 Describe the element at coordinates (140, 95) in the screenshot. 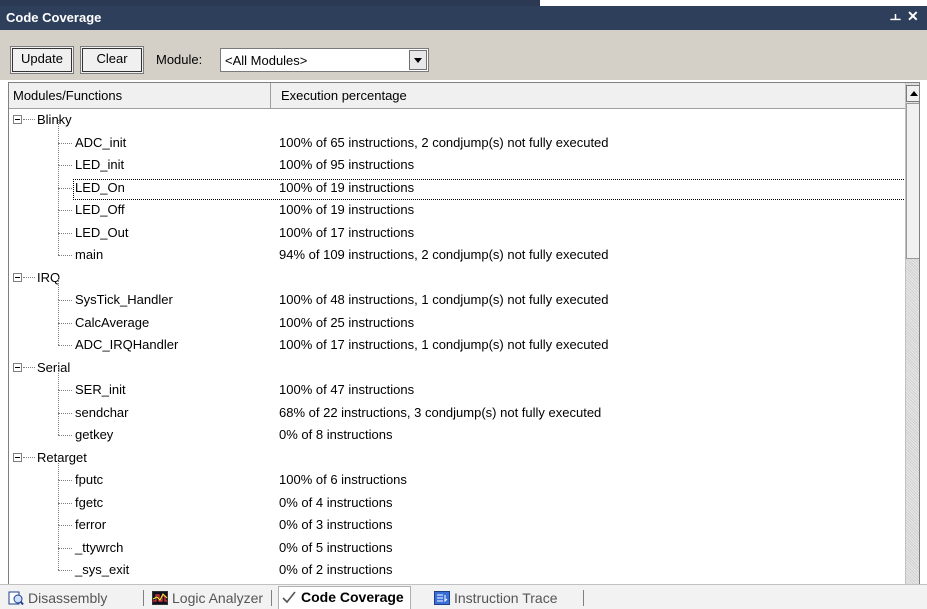

I see `column-header-modules: Modules/Functions` at that location.